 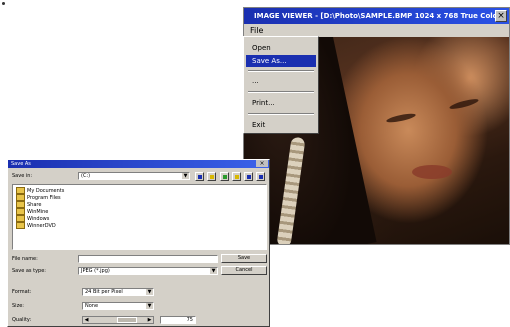 I want to click on format-select: 24 Bit per Pixel ▼, so click(x=118, y=292).